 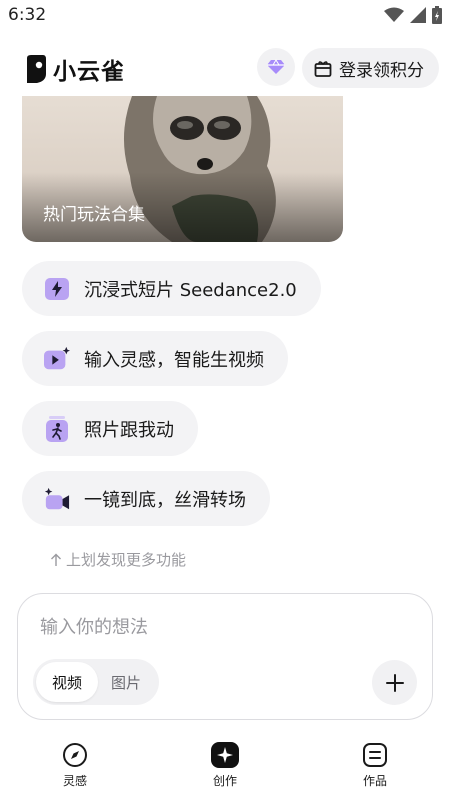 I want to click on feature-label: 照片跟我动, so click(x=129, y=430).